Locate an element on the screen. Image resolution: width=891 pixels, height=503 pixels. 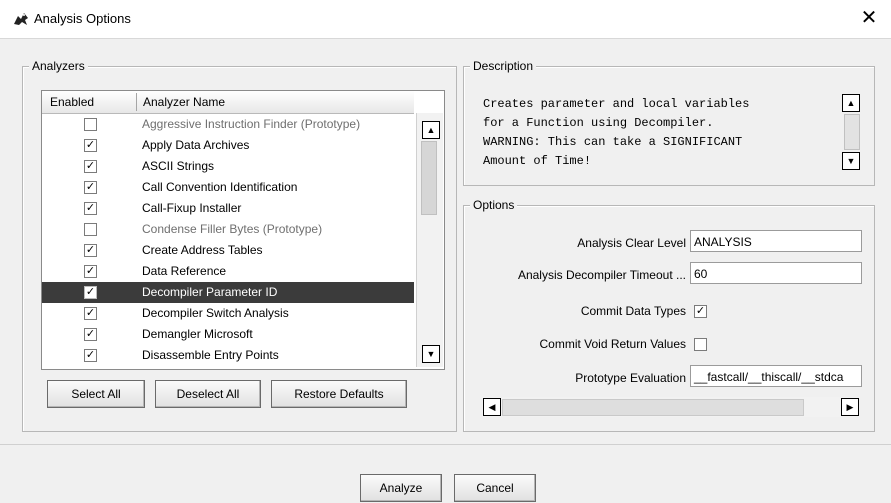
commit-data-types-label: Commit Data Types is located at coordinates (633, 311).